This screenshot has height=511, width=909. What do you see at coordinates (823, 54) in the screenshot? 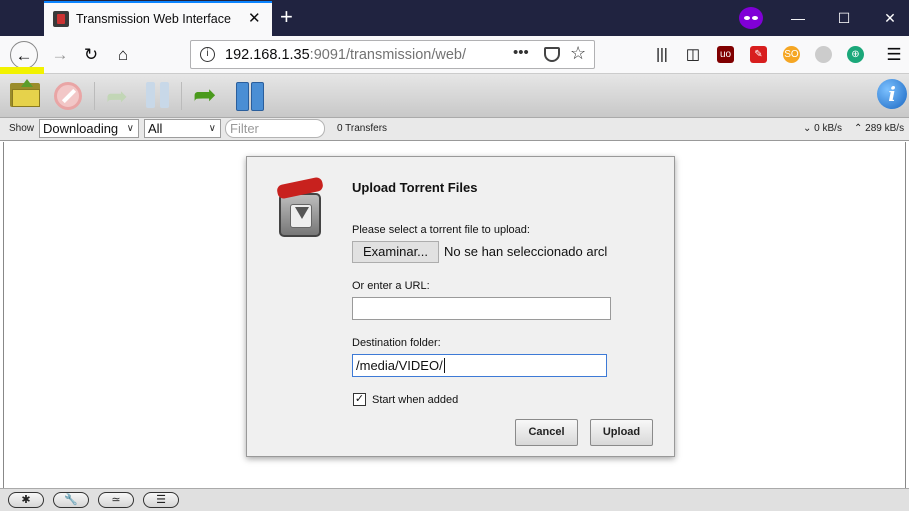
I see `extension-grey-icon` at bounding box center [823, 54].